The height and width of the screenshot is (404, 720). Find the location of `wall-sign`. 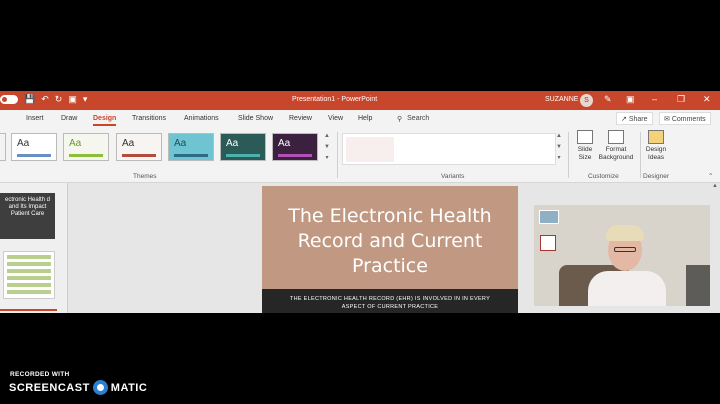

wall-sign is located at coordinates (548, 243).